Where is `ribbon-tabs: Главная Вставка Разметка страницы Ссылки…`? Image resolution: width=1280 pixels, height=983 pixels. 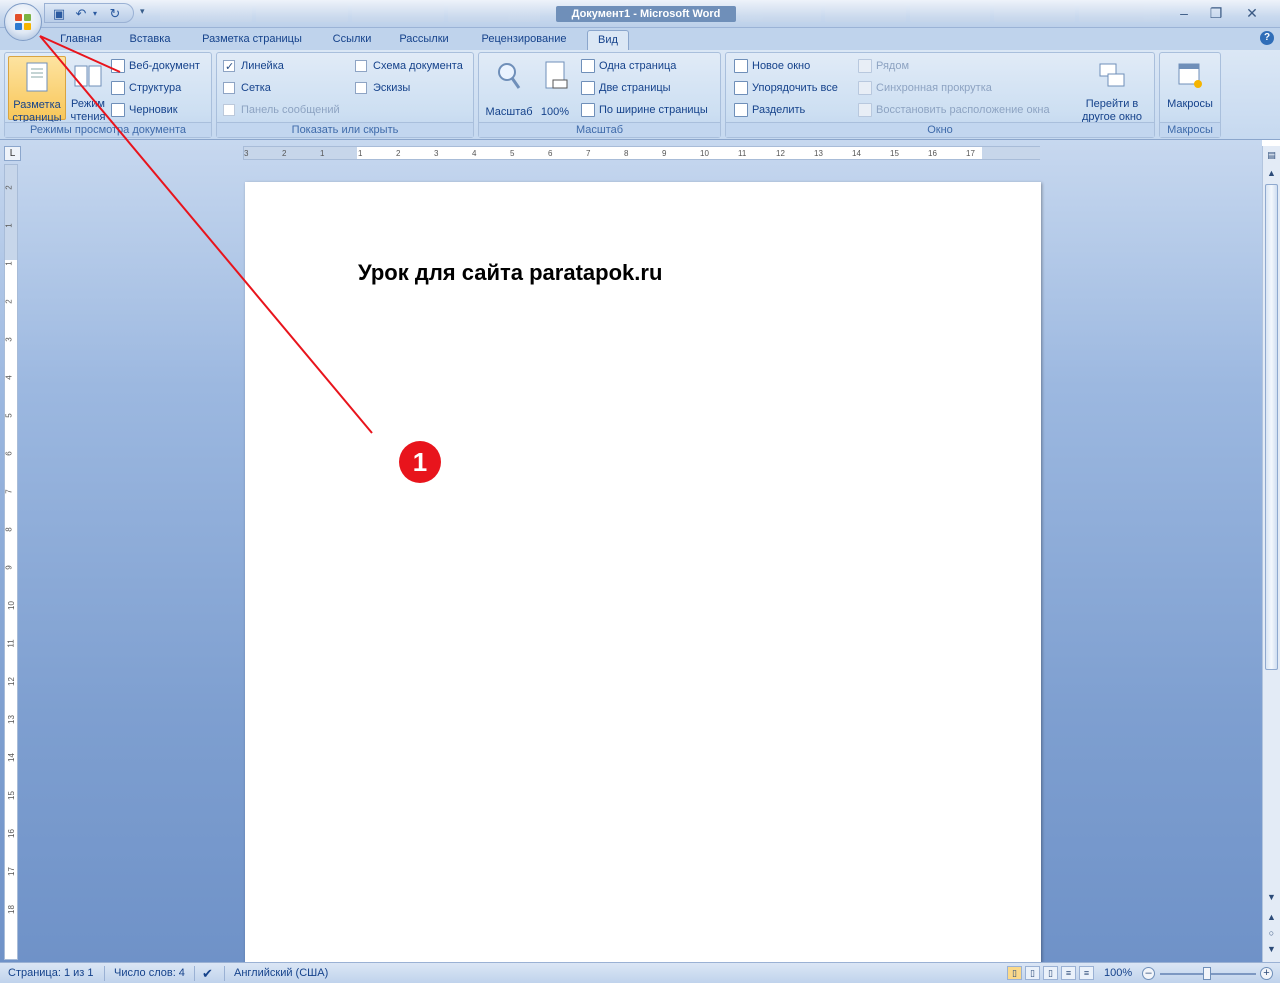
ribbon-tabs: Главная Вставка Разметка страницы Ссылки… is located at coordinates (640, 39).